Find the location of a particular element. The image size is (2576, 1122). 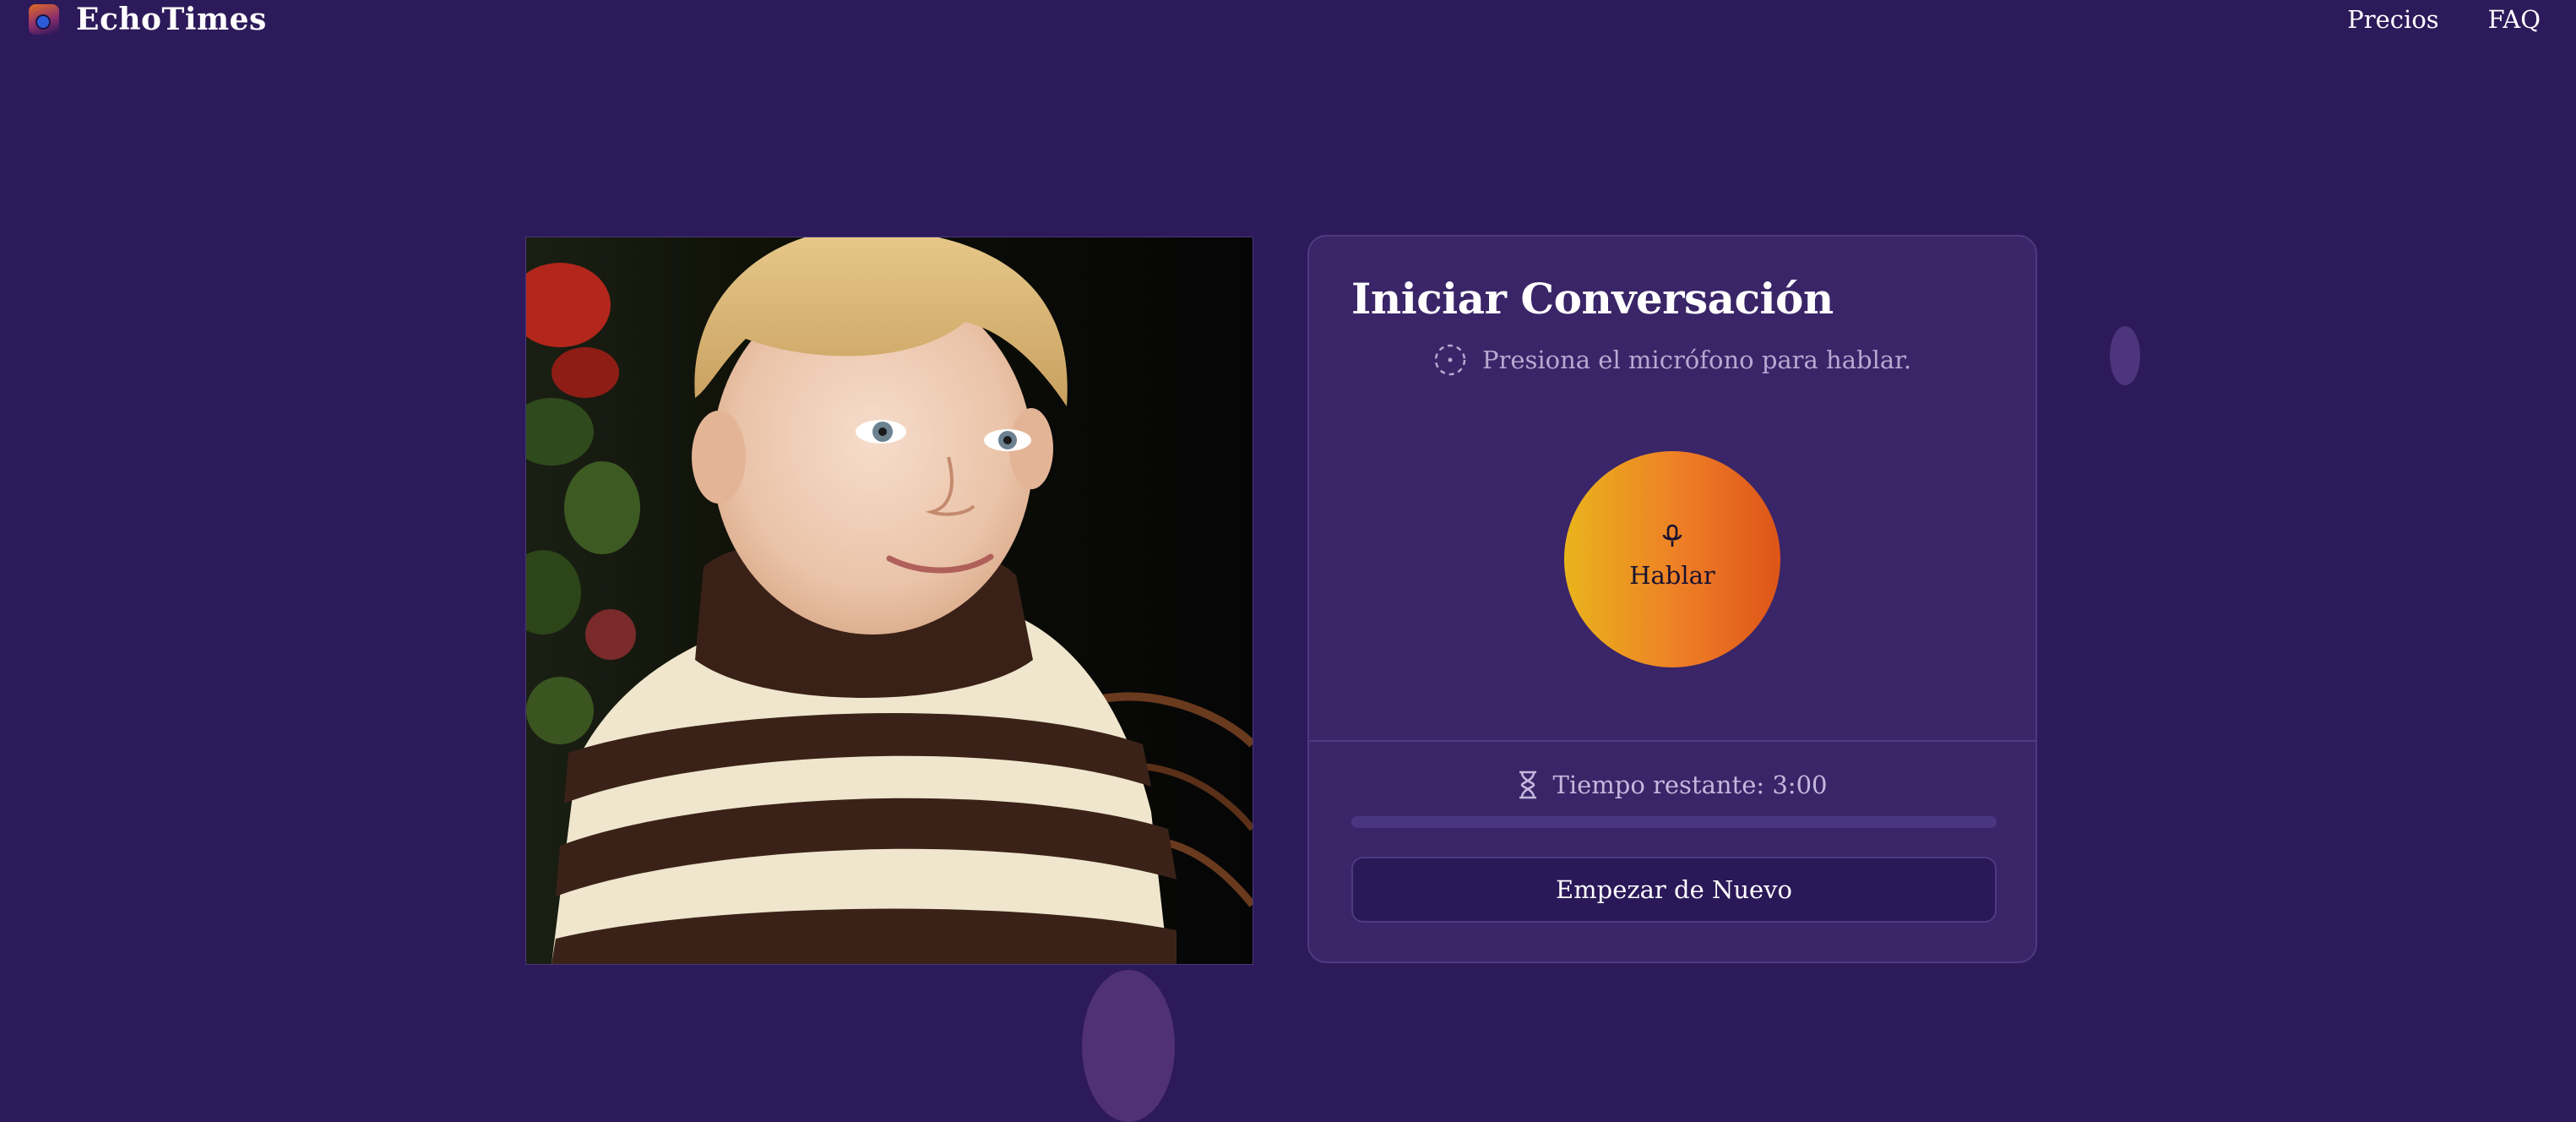

restart-button: Empezar de Nuevo is located at coordinates (1674, 890).